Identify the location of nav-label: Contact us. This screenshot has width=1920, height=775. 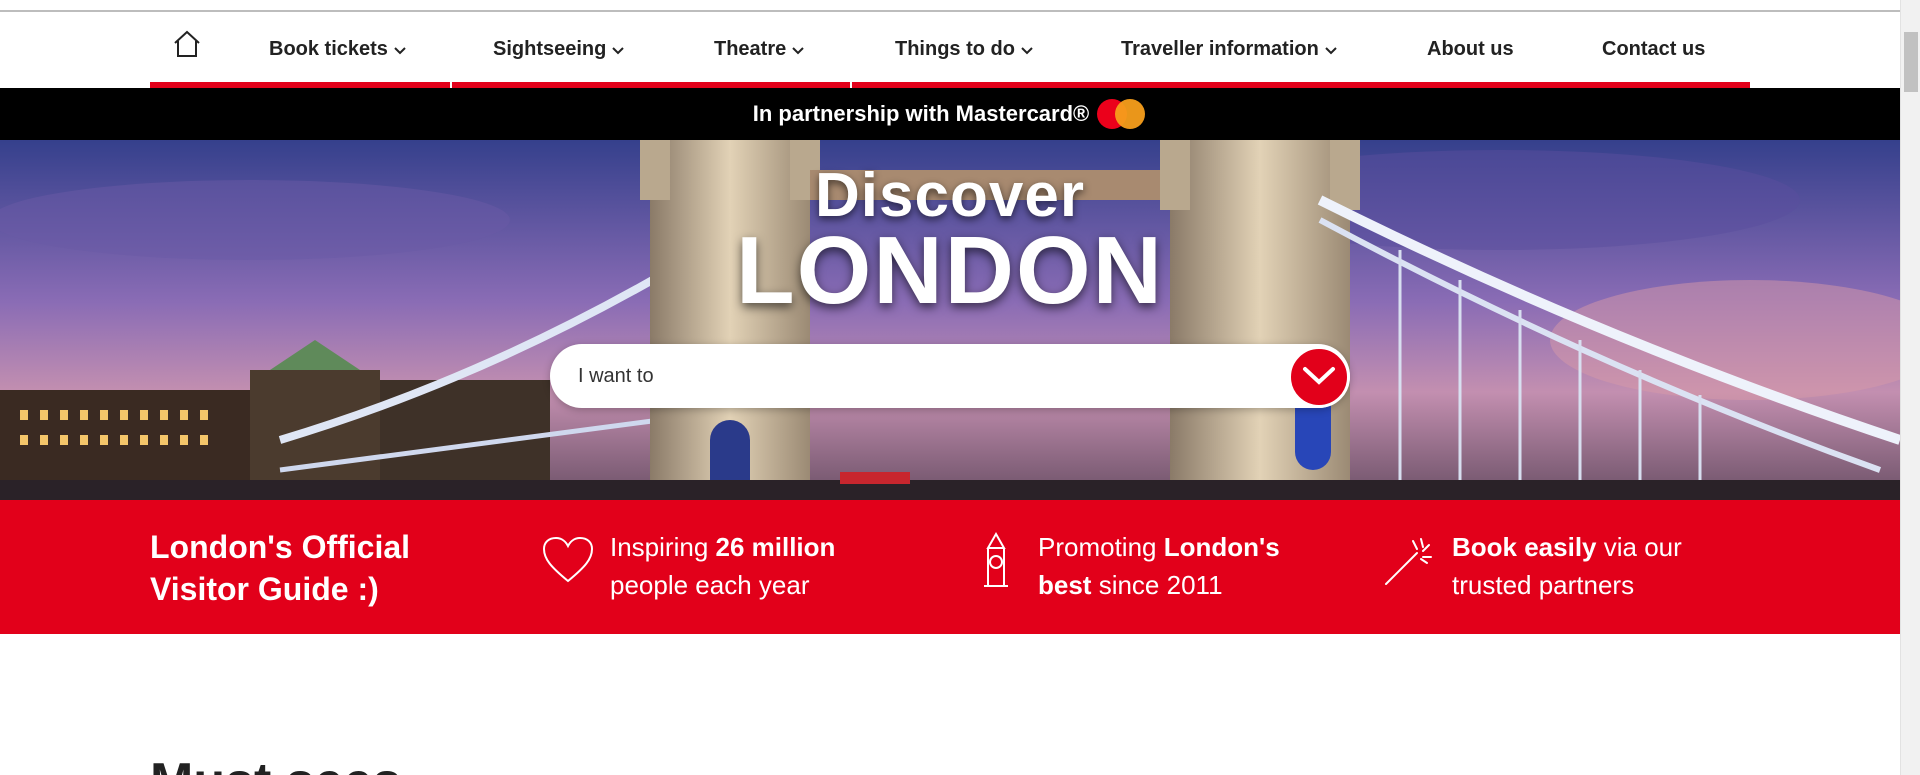
(1654, 49).